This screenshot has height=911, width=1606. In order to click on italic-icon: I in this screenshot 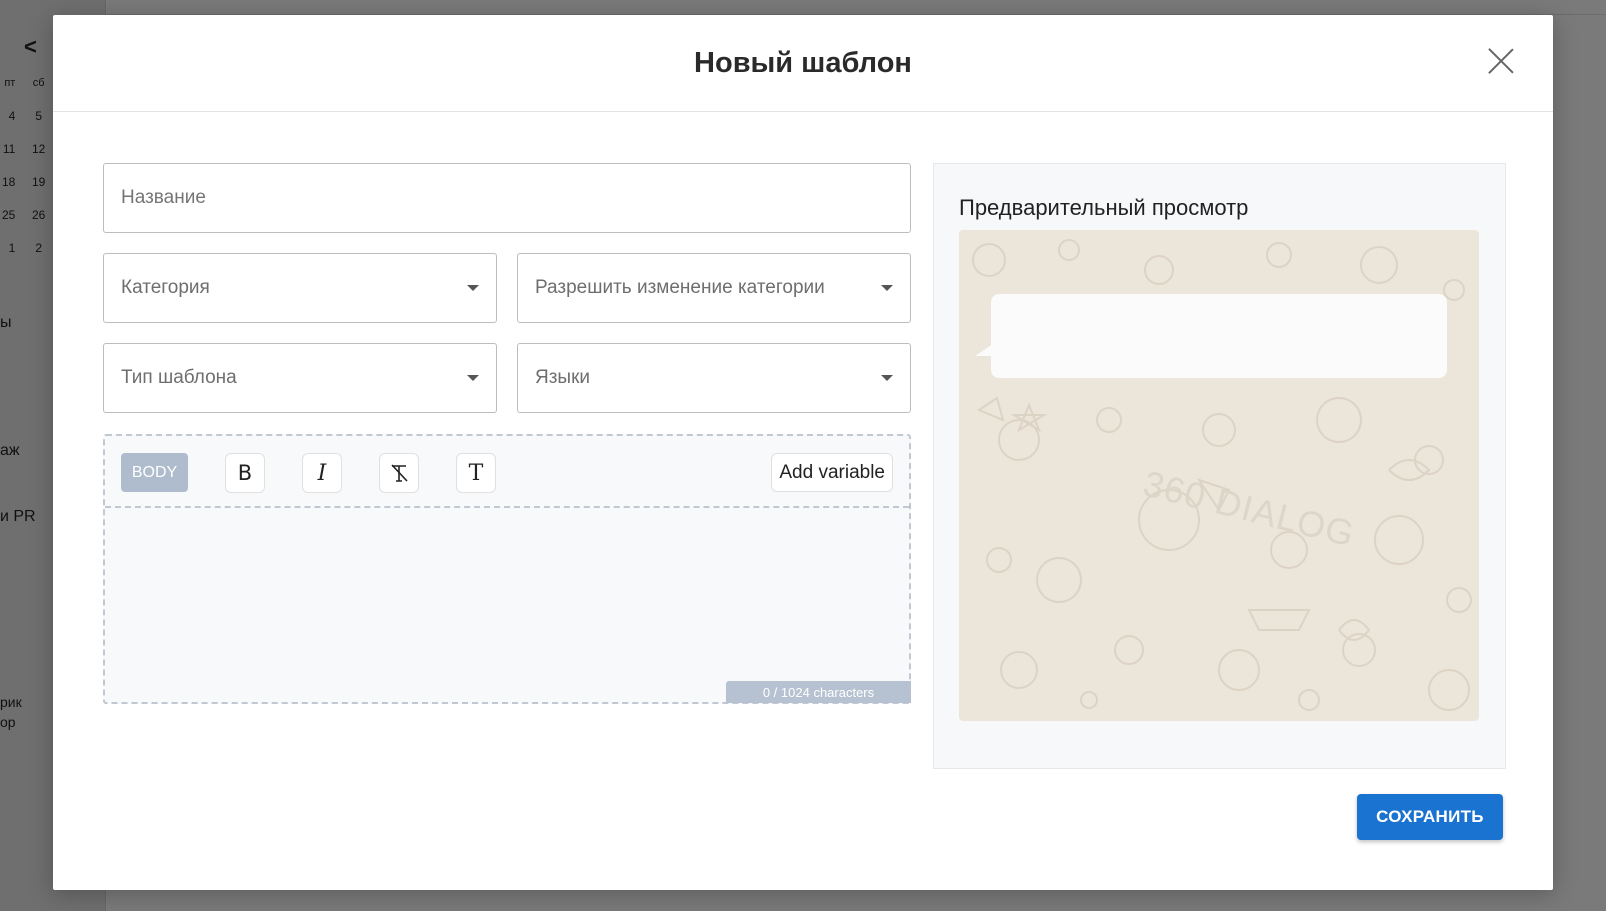, I will do `click(322, 473)`.